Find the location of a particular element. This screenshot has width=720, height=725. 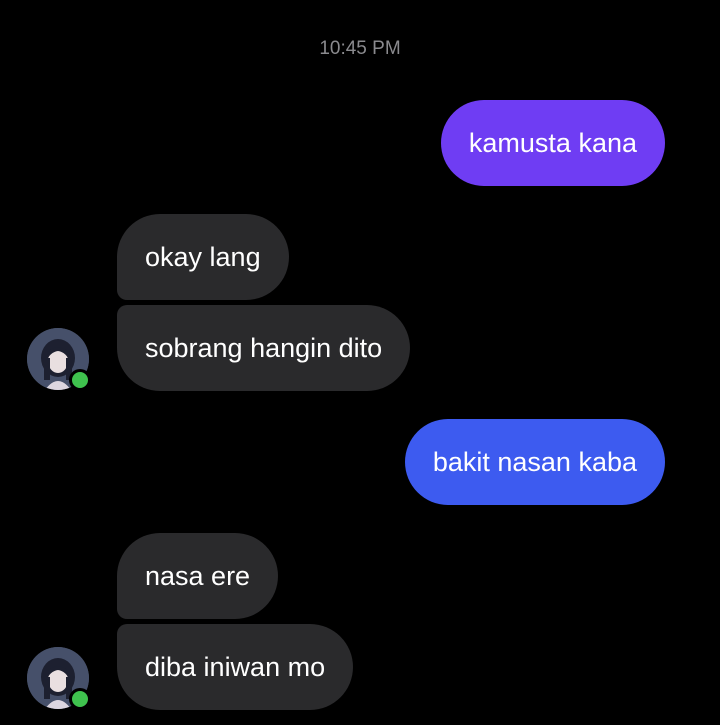

message-text: okay lang is located at coordinates (203, 256).